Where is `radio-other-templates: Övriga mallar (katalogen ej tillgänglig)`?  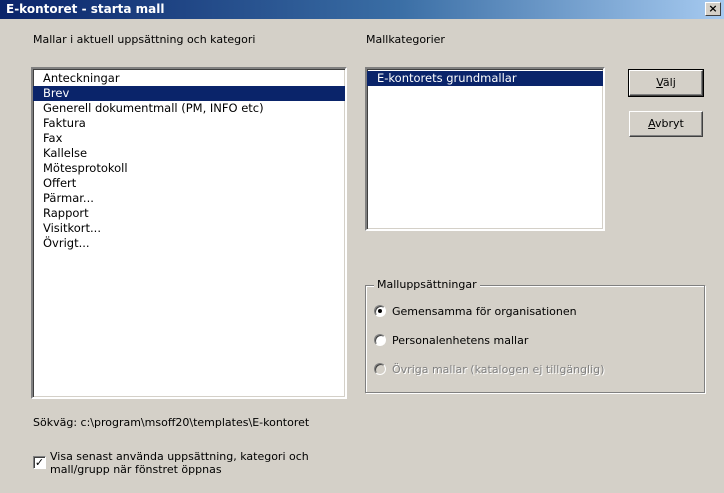
radio-other-templates: Övriga mallar (katalogen ej tillgänglig) is located at coordinates (489, 369).